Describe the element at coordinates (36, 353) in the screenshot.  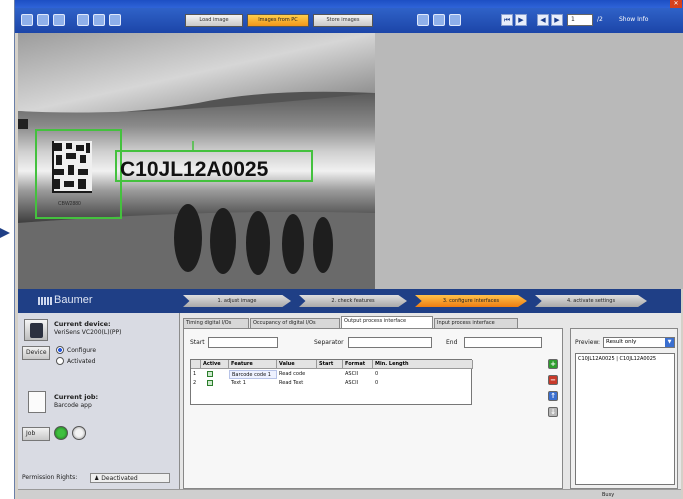
I see `device-menu-button: Device` at that location.